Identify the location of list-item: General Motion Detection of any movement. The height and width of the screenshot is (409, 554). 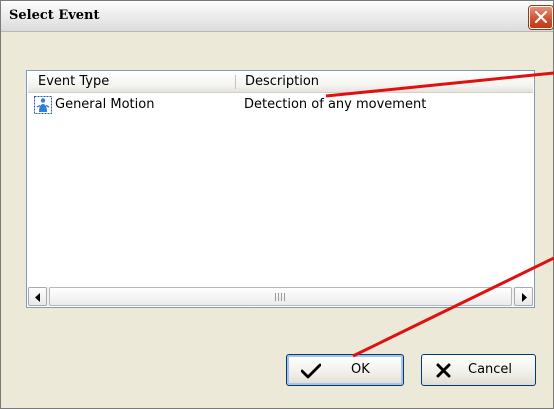
(280, 105).